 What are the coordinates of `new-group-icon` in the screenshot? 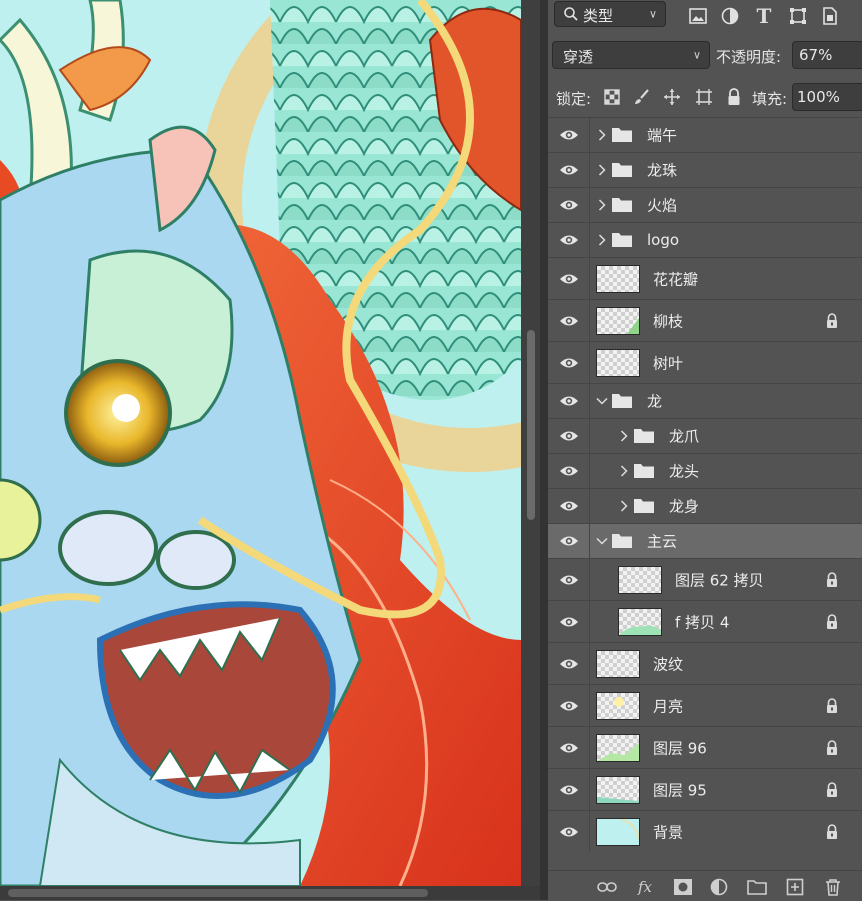 It's located at (757, 887).